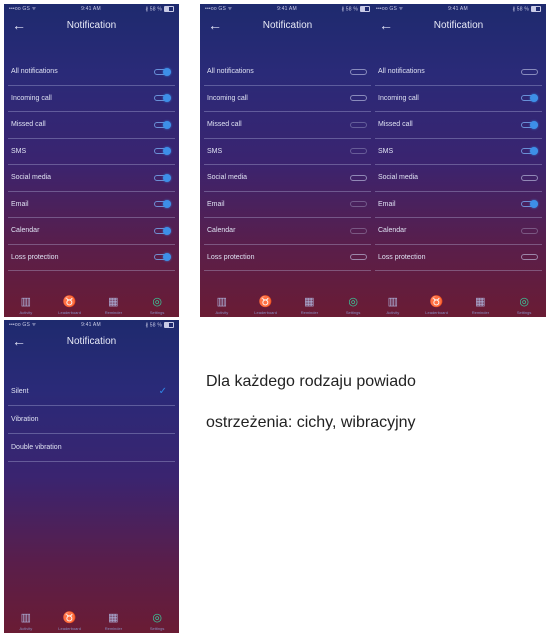 Image resolution: width=548 pixels, height=637 pixels. Describe the element at coordinates (91, 392) in the screenshot. I see `alert-mode-option: Silent ✓` at that location.